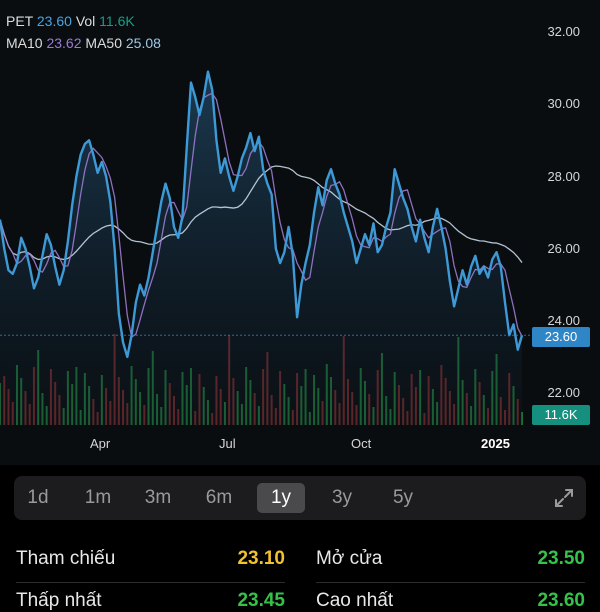 The image size is (600, 612). I want to click on timeframe-selector: 1d 1m 3m 6m 1y 3y 5y, so click(300, 498).